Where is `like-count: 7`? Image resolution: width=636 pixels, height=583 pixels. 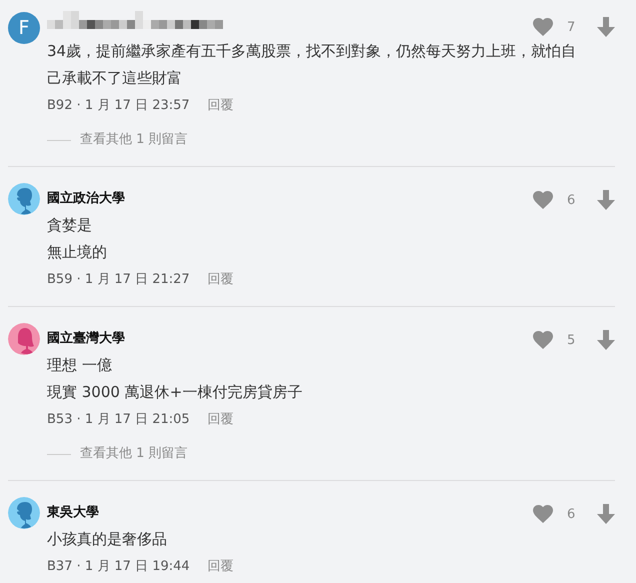
like-count: 7 is located at coordinates (571, 27).